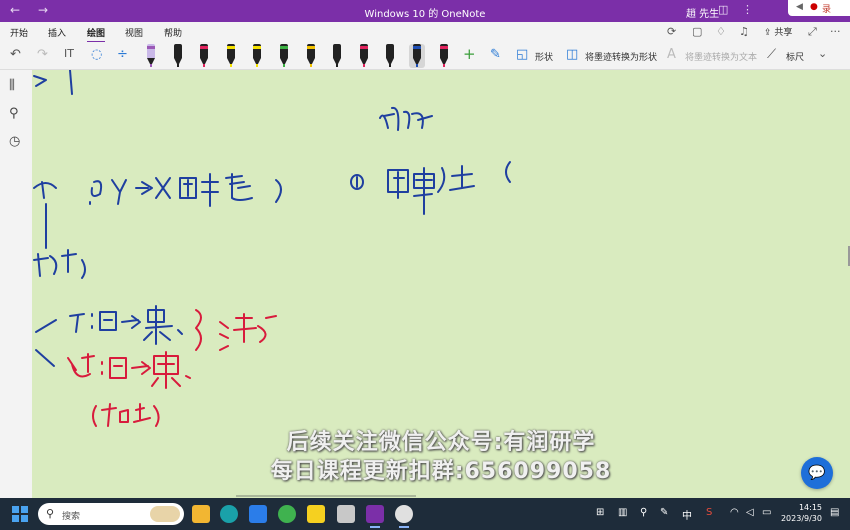 Image resolution: width=850 pixels, height=530 pixels. Describe the element at coordinates (229, 514) in the screenshot. I see `edge-icon` at that location.